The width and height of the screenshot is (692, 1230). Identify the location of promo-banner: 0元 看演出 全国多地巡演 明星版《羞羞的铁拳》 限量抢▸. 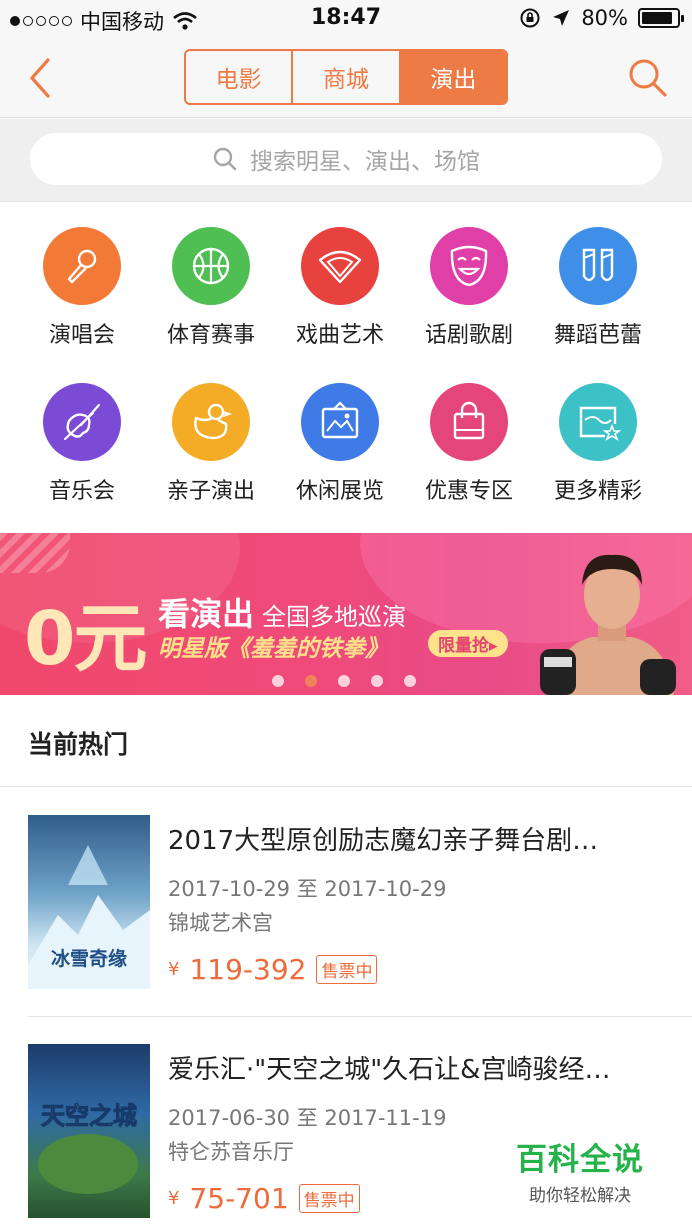
(346, 614).